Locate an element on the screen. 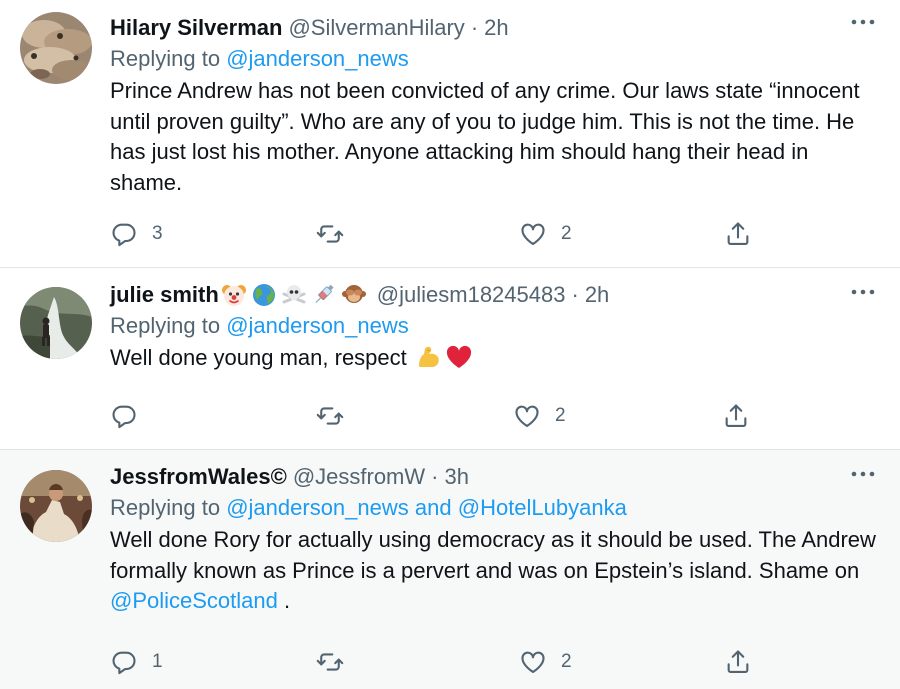  clown-face-icon is located at coordinates (234, 295).